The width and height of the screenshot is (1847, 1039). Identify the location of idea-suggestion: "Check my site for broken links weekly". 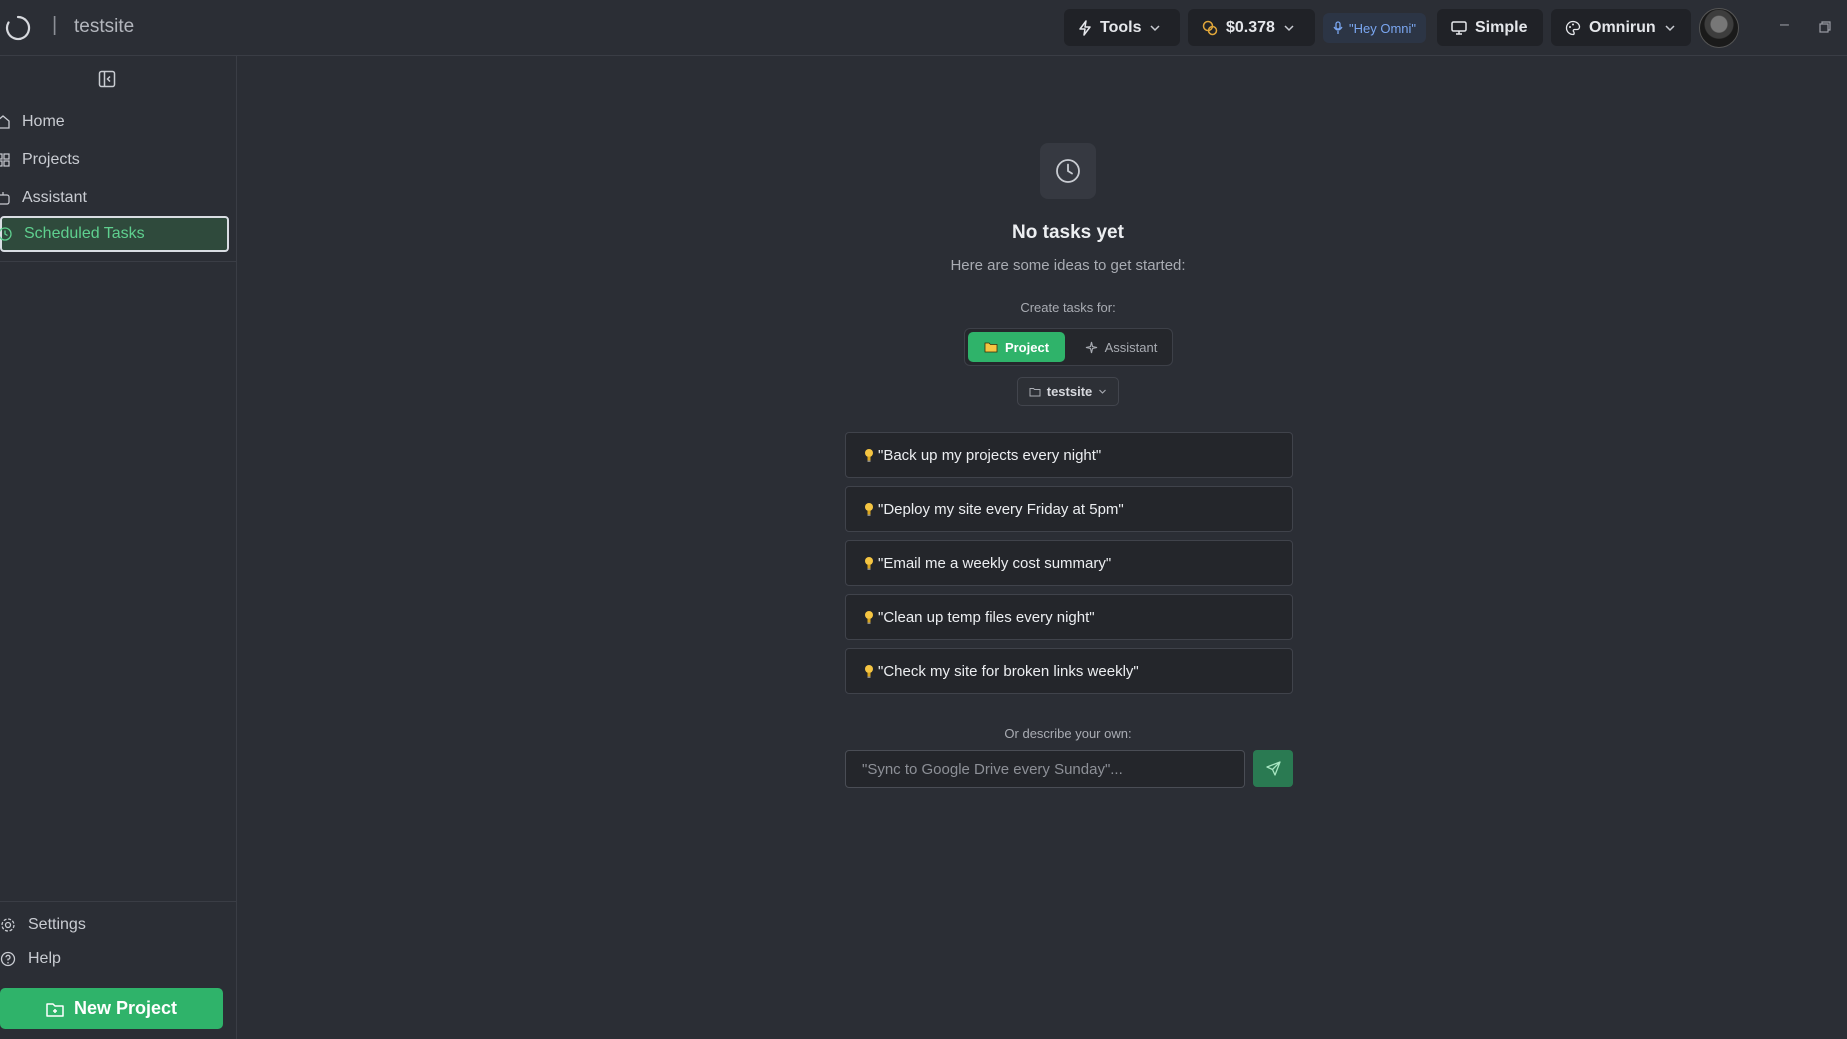
(1069, 671).